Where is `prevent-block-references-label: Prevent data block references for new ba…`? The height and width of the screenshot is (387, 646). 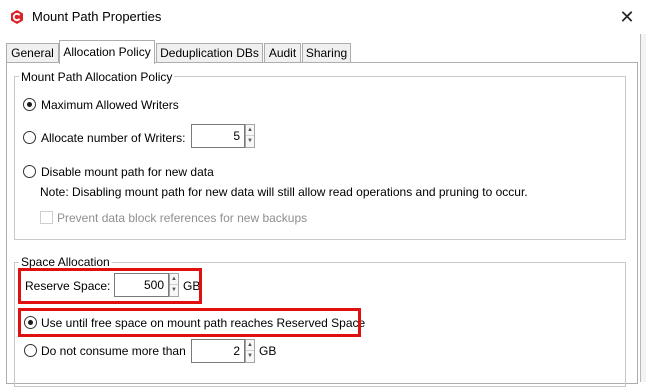
prevent-block-references-label: Prevent data block references for new ba… is located at coordinates (182, 218).